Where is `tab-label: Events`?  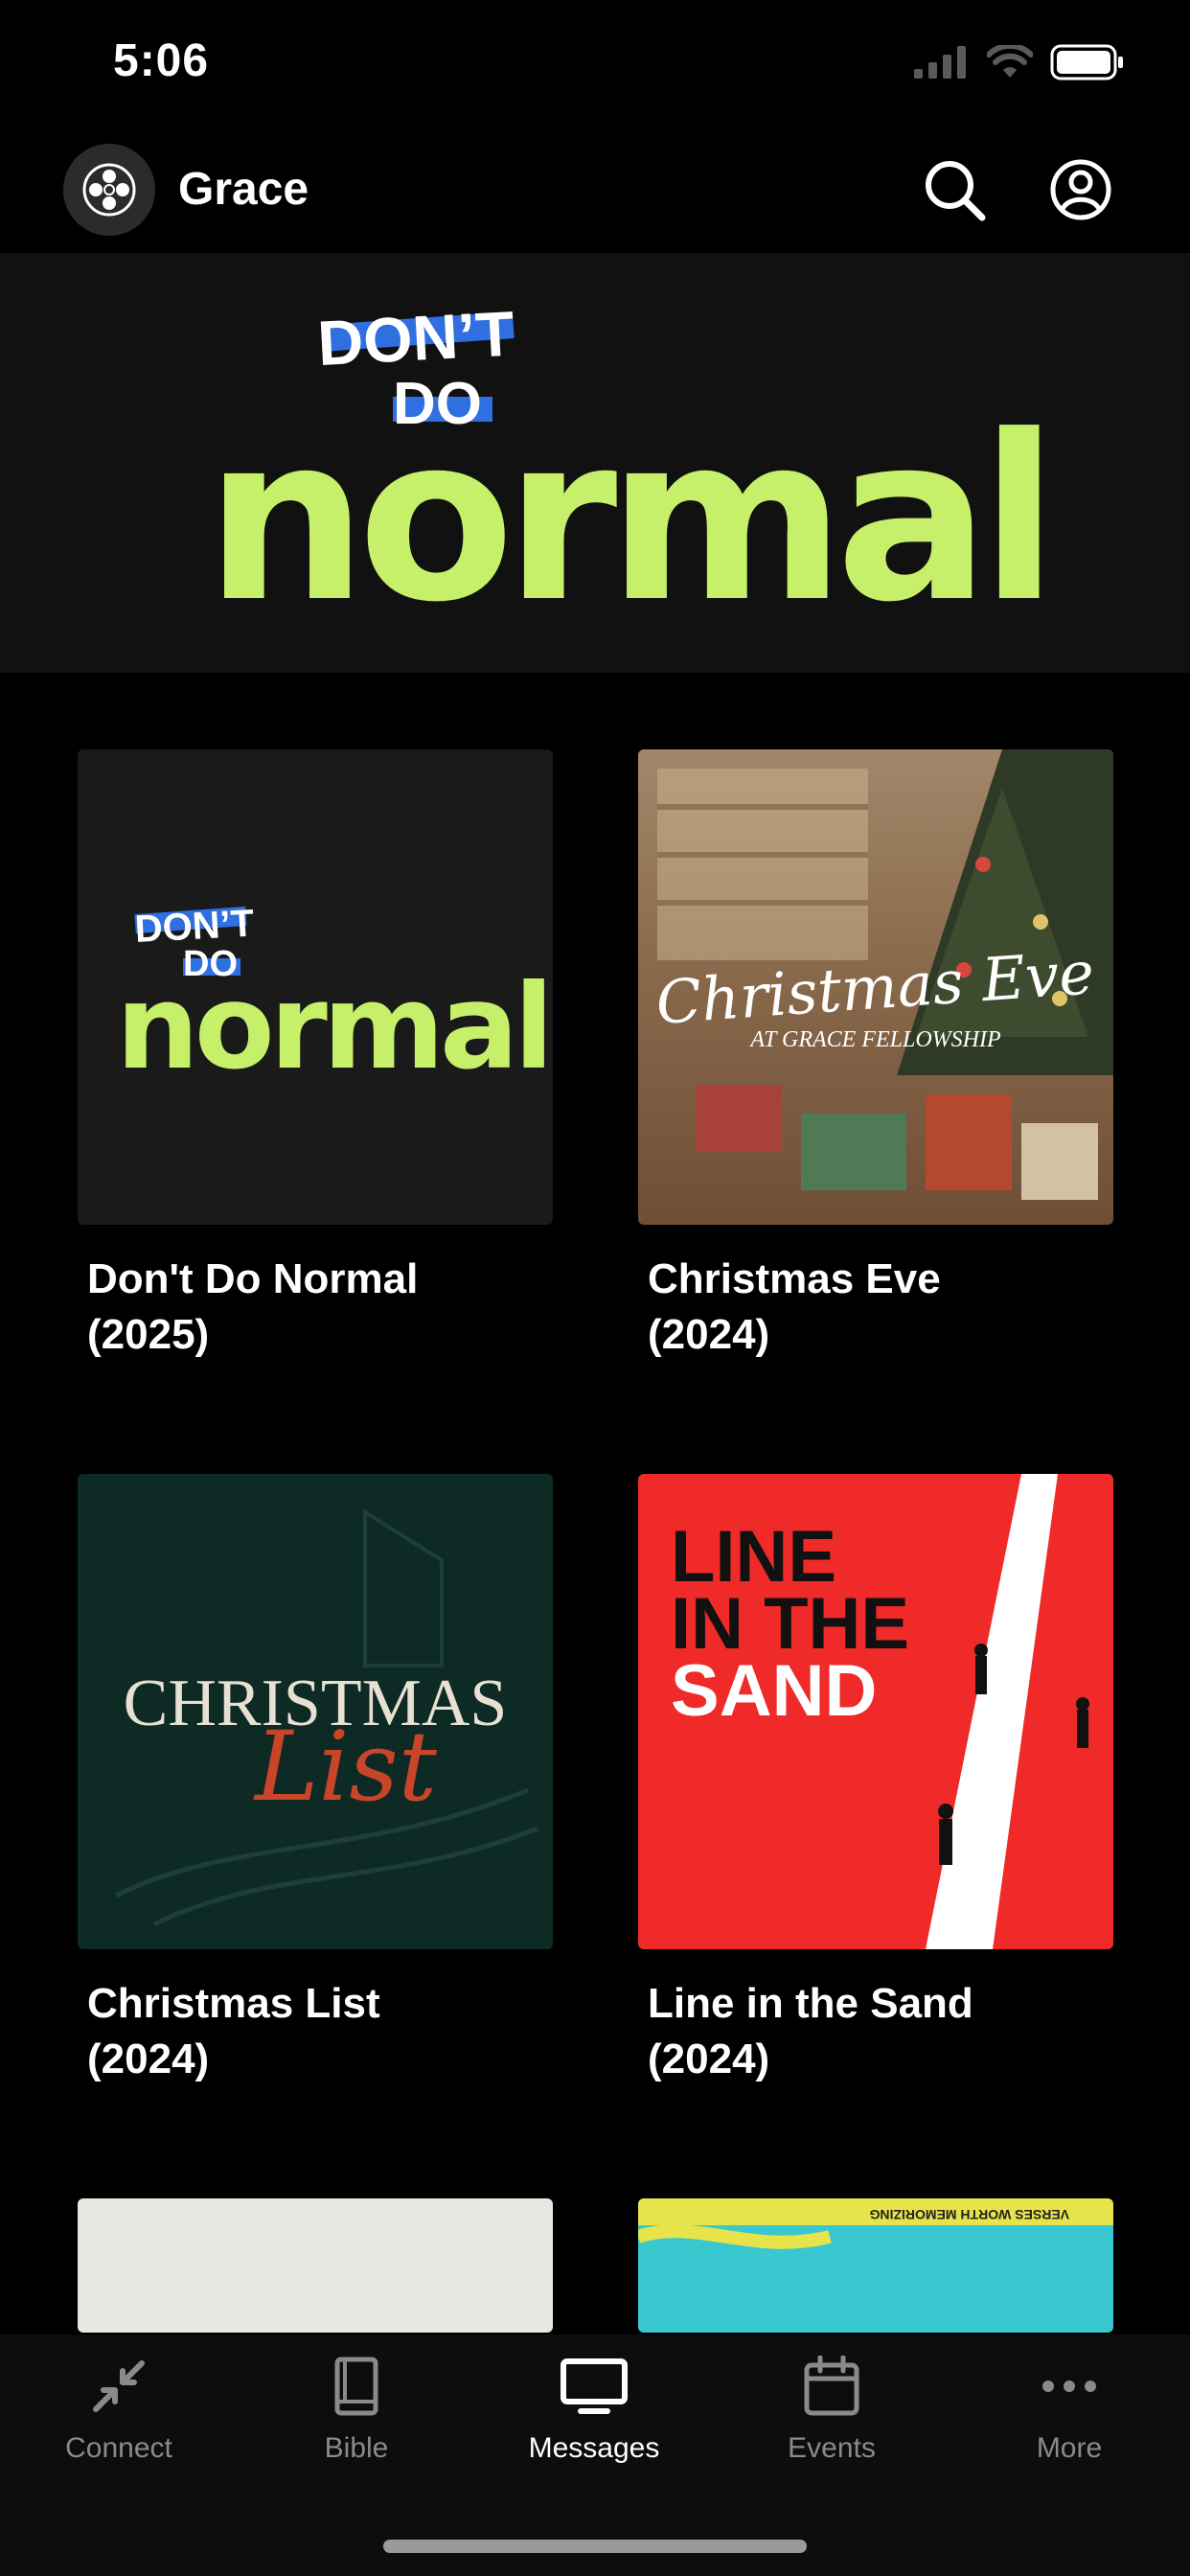 tab-label: Events is located at coordinates (832, 2448).